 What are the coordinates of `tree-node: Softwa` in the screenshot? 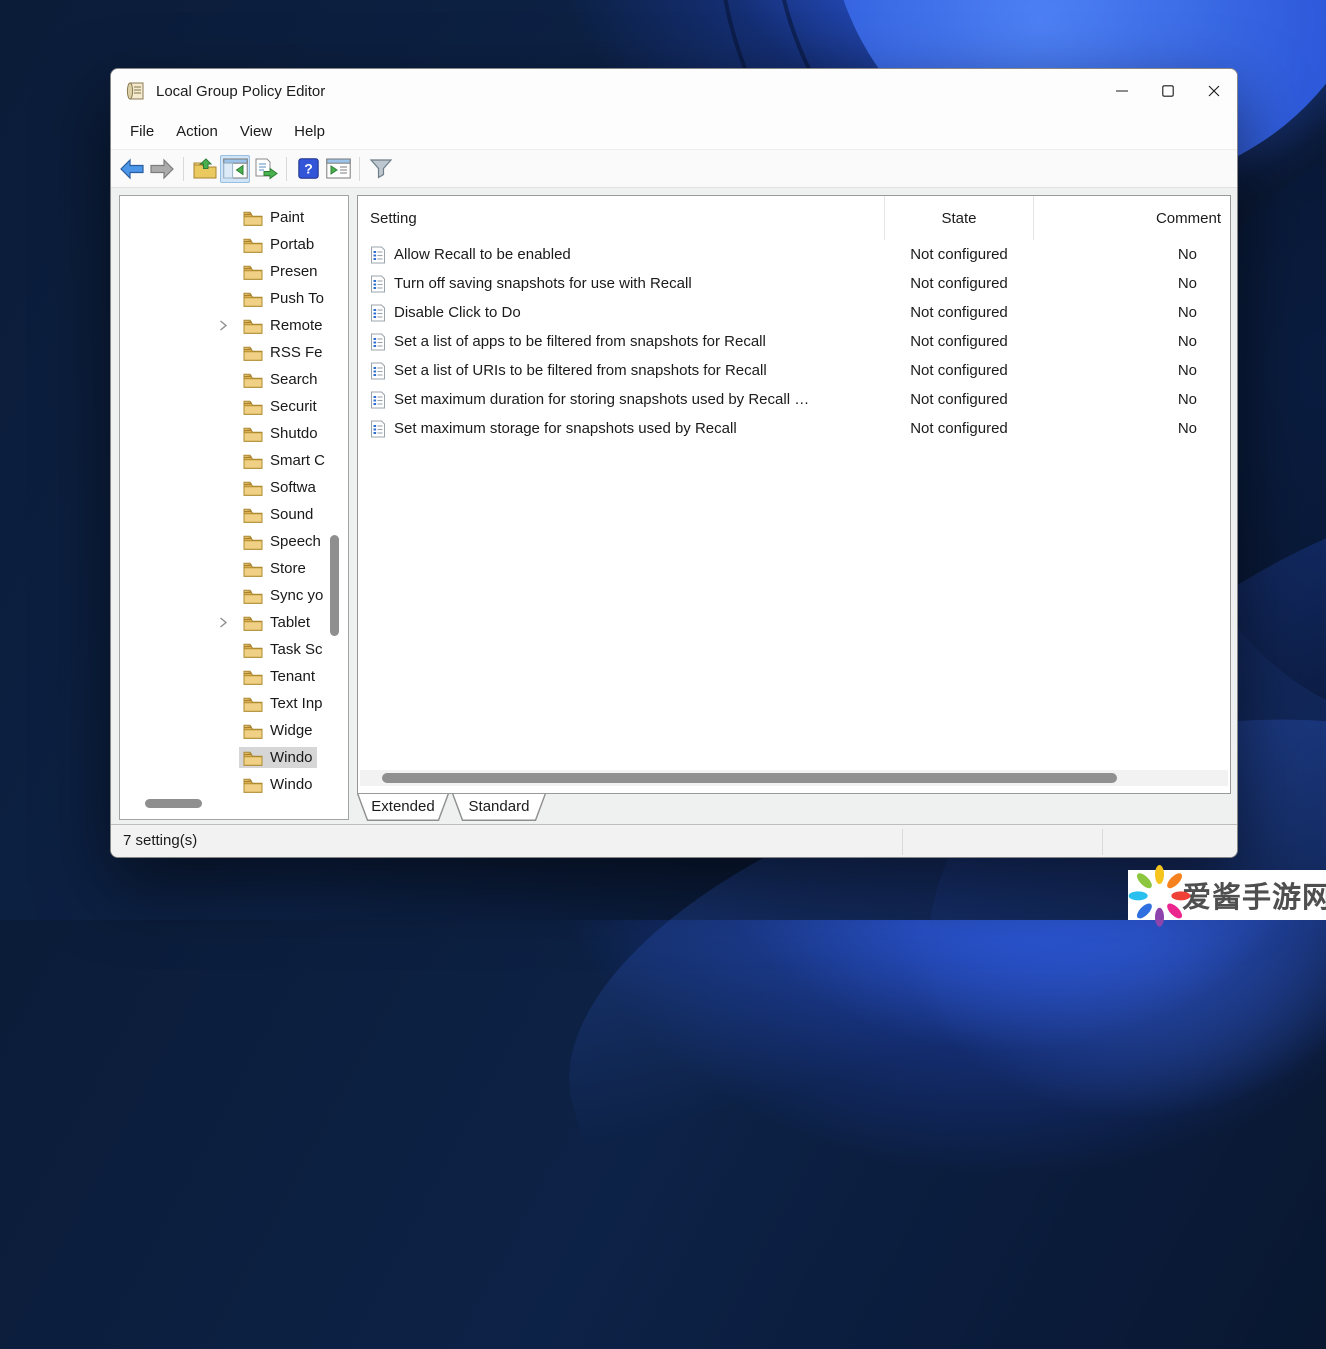 It's located at (279, 487).